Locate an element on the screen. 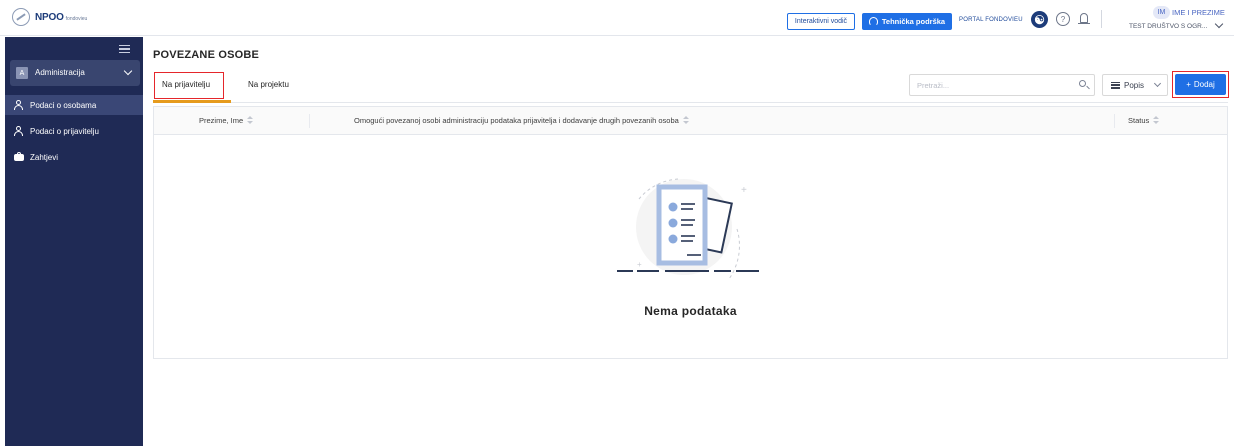  active-tab-indicator is located at coordinates (192, 101).